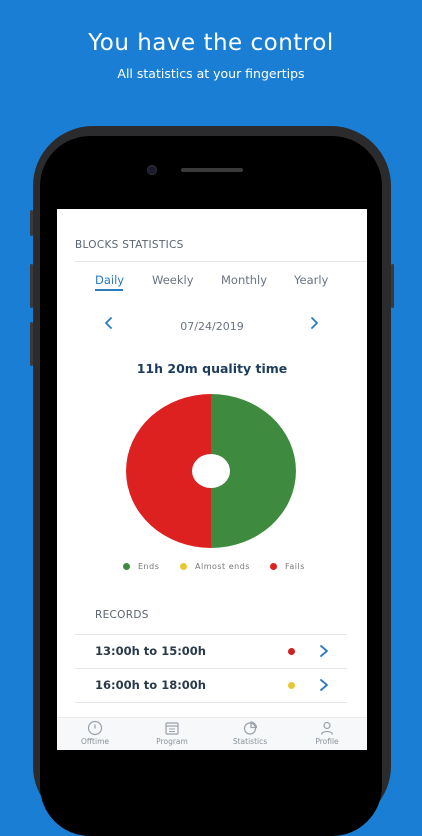  Describe the element at coordinates (211, 43) in the screenshot. I see `hero-title: You have the control` at that location.